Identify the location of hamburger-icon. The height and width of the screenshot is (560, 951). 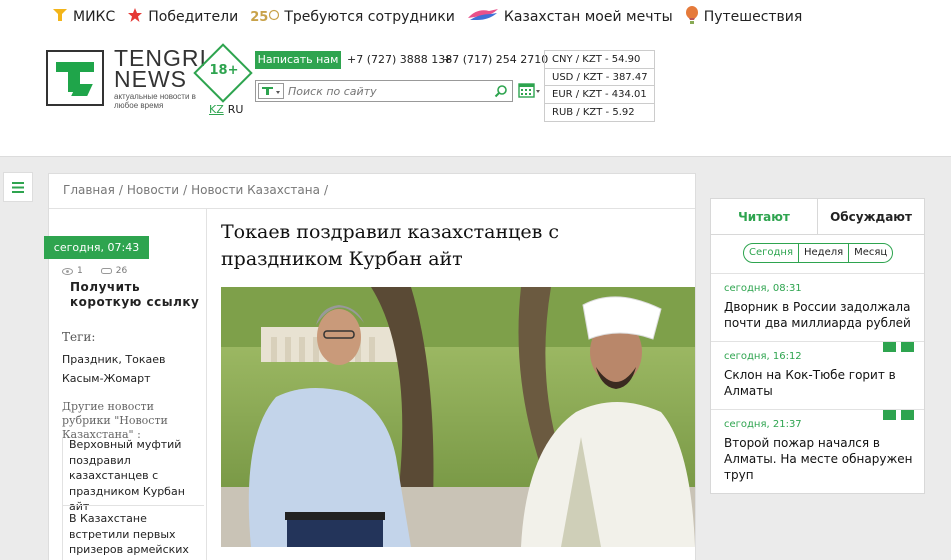
(18, 187).